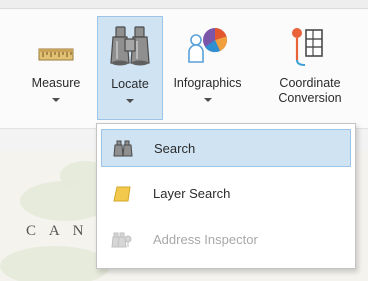  I want to click on measure-button: Measure, so click(56, 68).